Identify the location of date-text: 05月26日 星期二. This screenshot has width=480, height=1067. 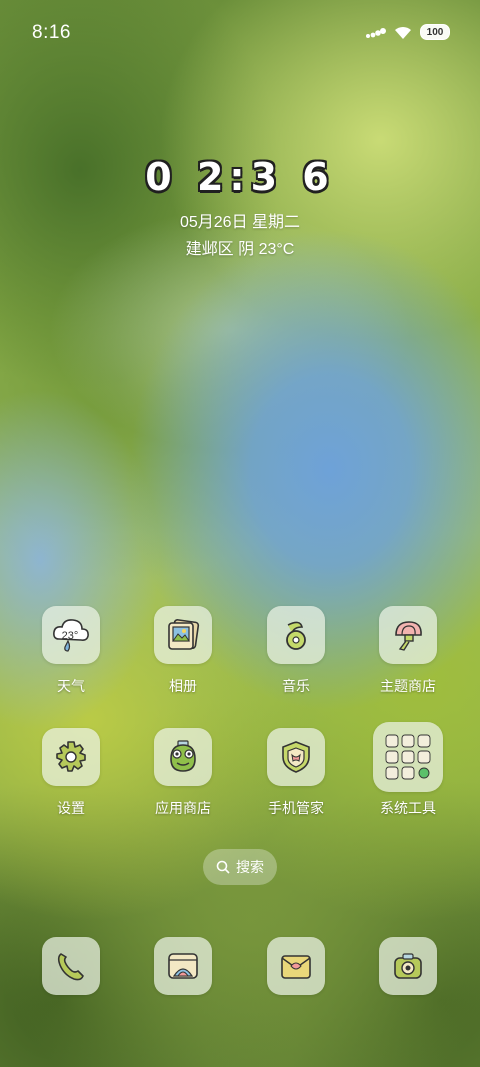
(240, 222).